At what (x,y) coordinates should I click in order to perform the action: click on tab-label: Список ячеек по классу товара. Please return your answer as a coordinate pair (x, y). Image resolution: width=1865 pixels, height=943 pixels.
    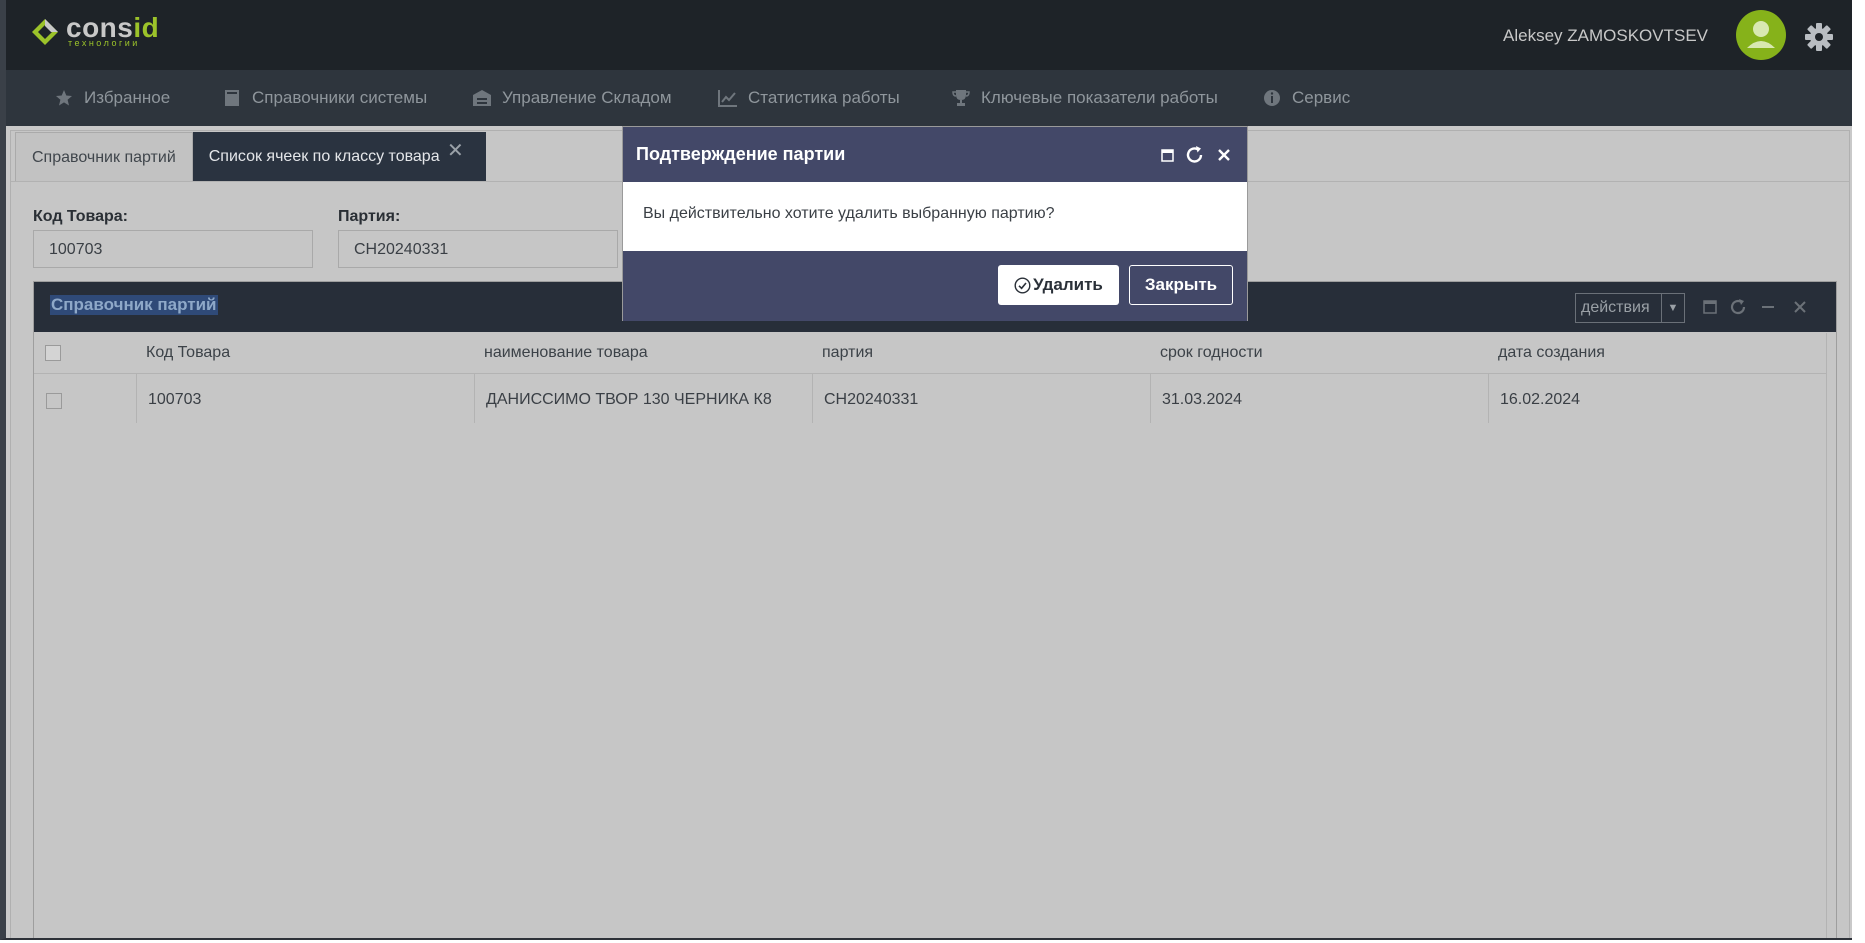
    Looking at the image, I should click on (324, 156).